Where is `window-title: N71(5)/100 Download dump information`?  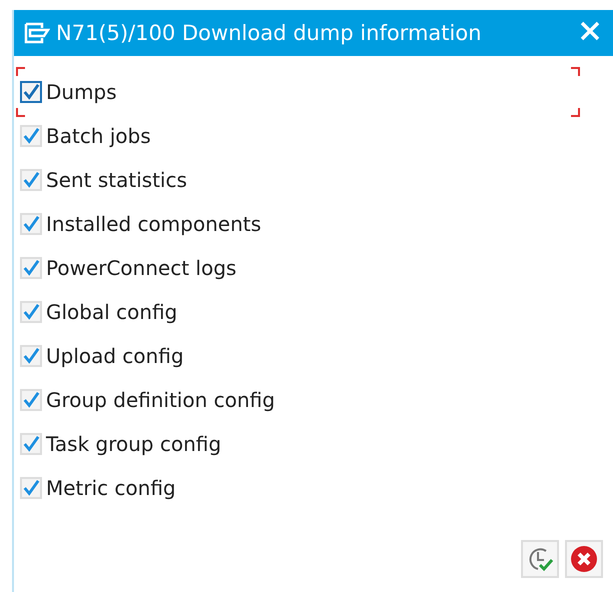 window-title: N71(5)/100 Download dump information is located at coordinates (269, 33).